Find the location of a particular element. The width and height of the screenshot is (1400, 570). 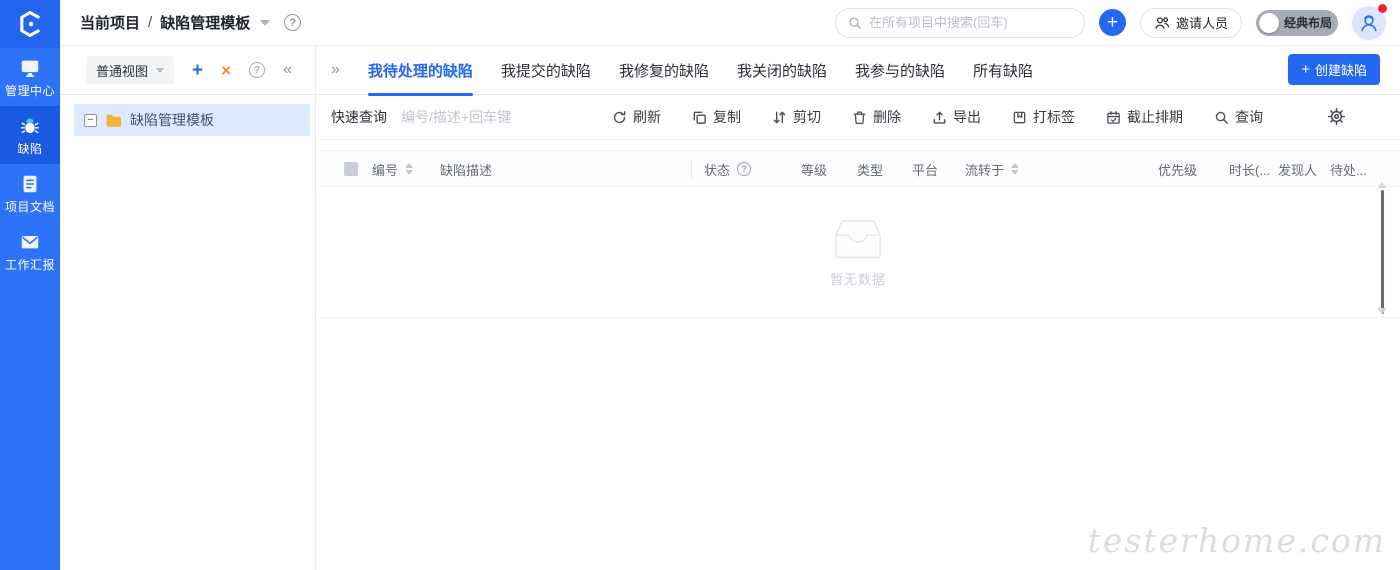

action-label: 复制 is located at coordinates (727, 117).